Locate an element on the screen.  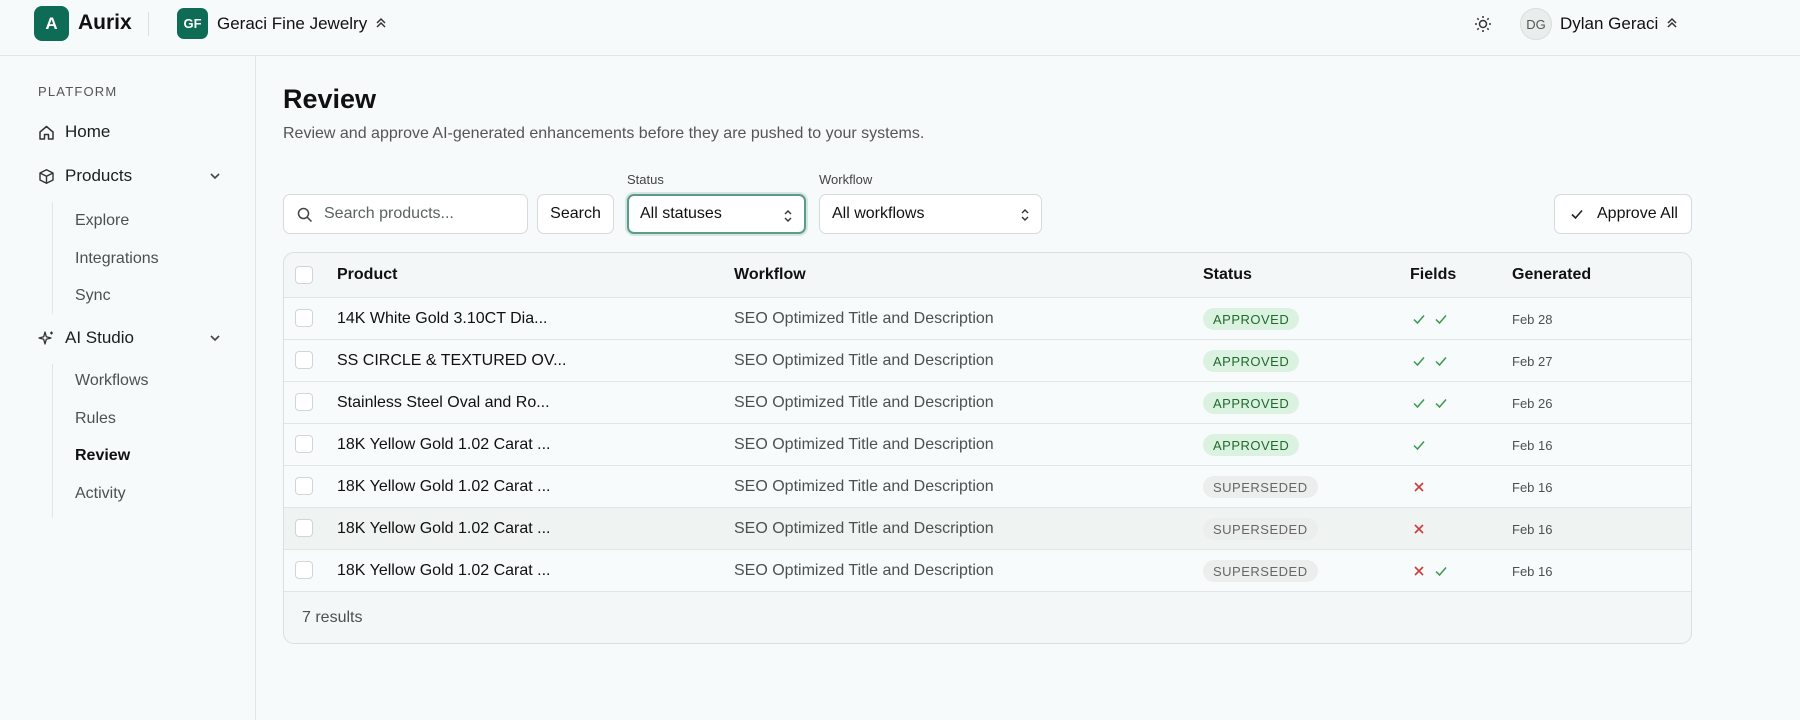
sidebar-item-explore: Explore is located at coordinates (102, 221).